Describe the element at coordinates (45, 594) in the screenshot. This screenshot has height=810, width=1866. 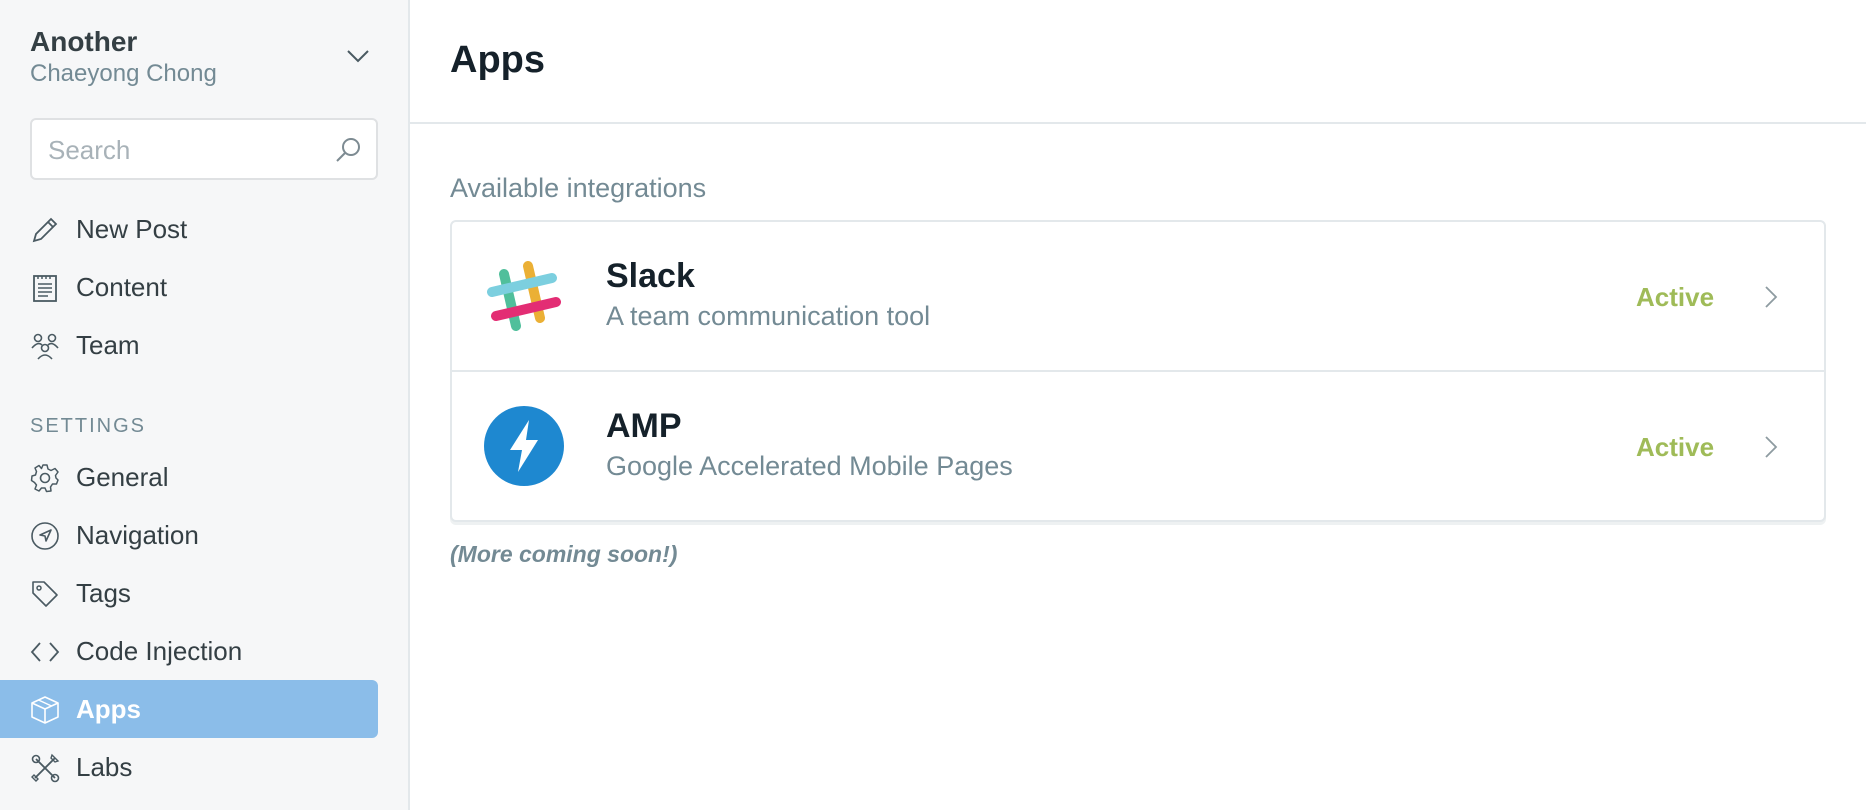
I see `tag-icon` at that location.